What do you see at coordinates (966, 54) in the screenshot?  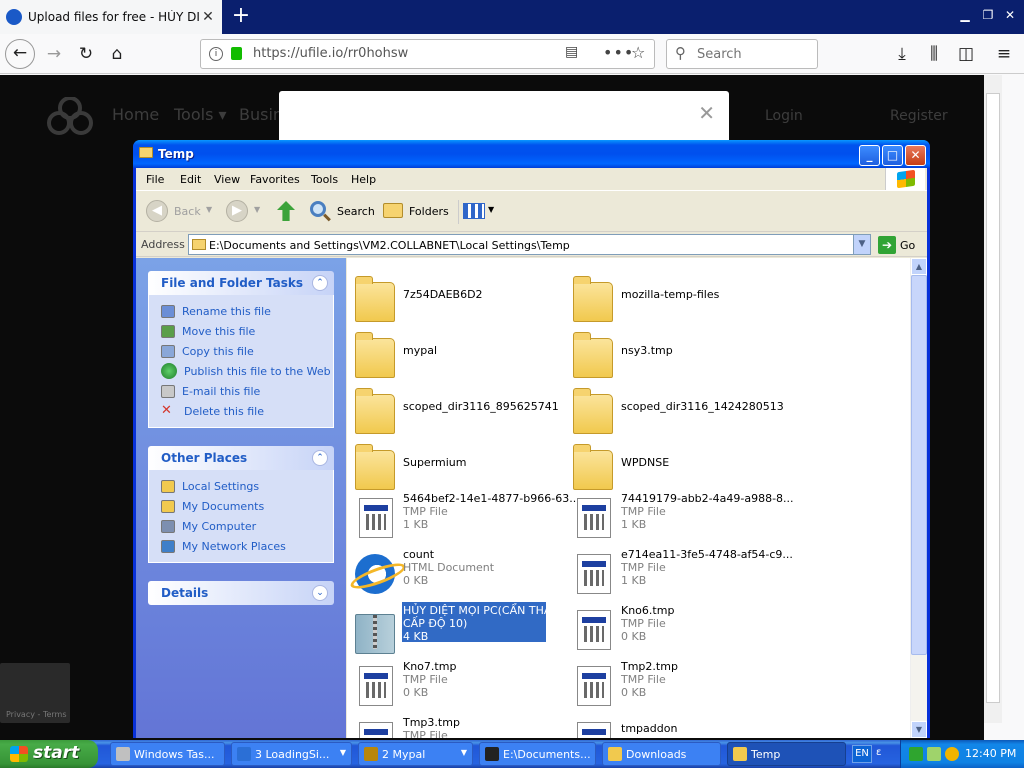 I see `sidebar-icon: ◫` at bounding box center [966, 54].